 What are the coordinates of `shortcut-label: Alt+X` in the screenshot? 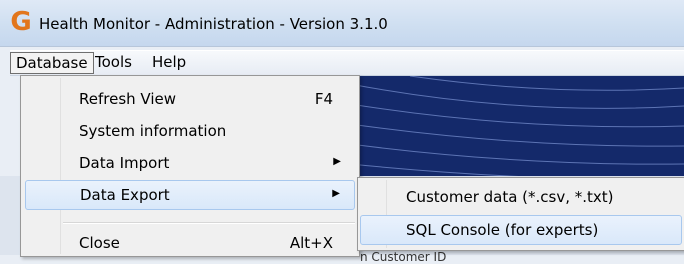 It's located at (311, 243).